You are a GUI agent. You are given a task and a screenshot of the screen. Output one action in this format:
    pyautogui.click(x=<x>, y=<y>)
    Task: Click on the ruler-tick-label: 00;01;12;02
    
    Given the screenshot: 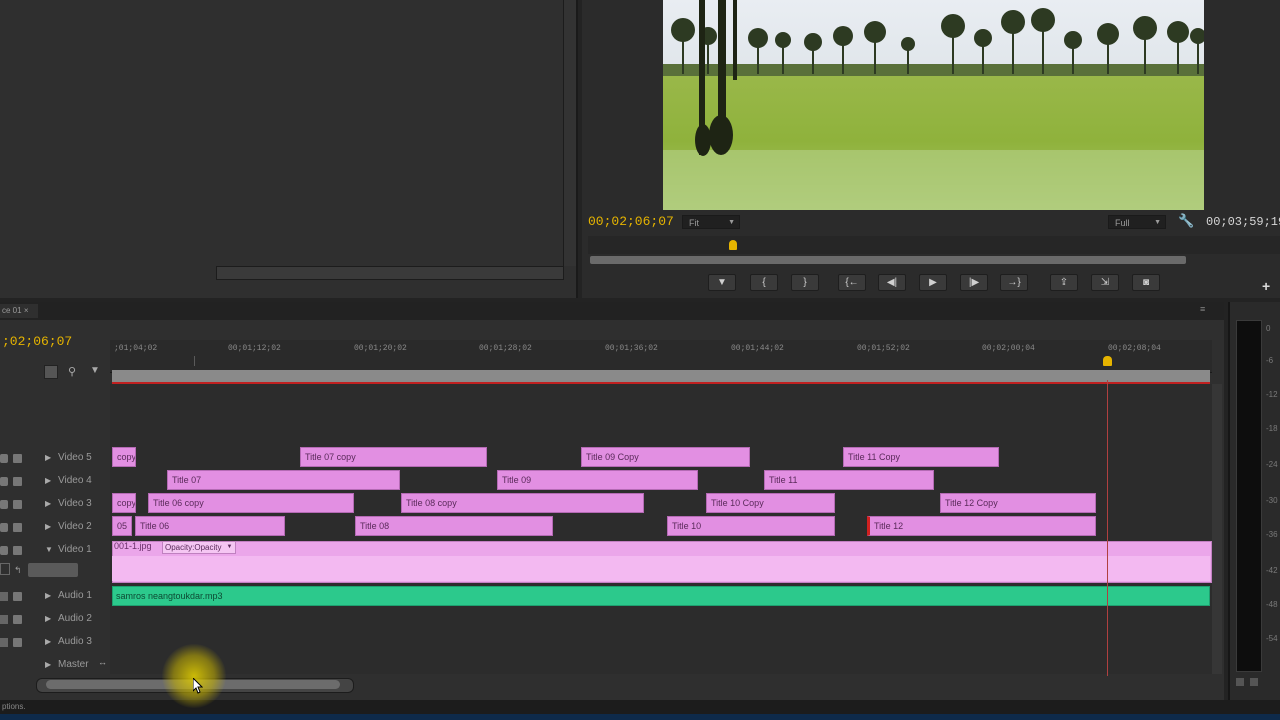 What is the action you would take?
    pyautogui.click(x=254, y=348)
    